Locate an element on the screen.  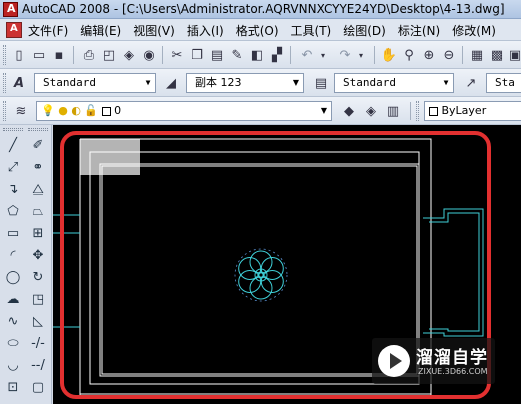
polygon-icon: ⬠ is located at coordinates (13, 211).